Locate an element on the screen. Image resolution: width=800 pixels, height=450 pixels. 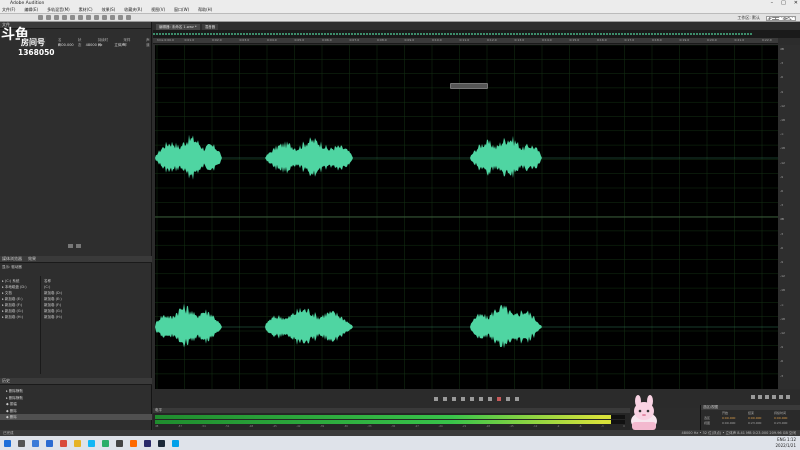
explorer-icon is located at coordinates (77, 443).